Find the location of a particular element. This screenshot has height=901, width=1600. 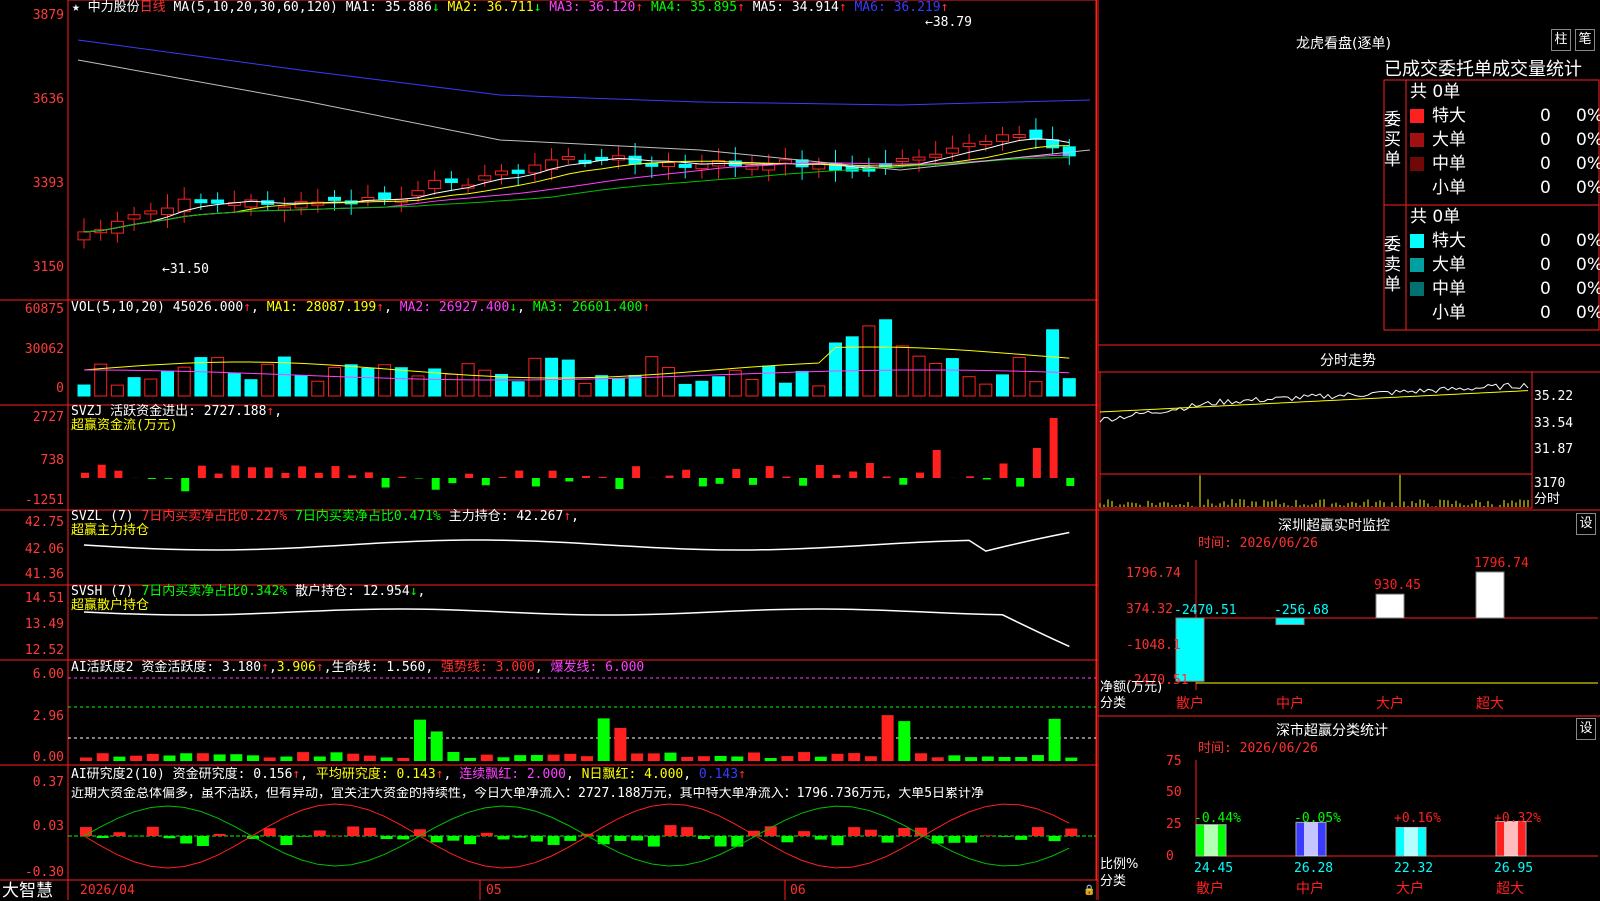

sell-row-m: 中单00% is located at coordinates (1505, 289).